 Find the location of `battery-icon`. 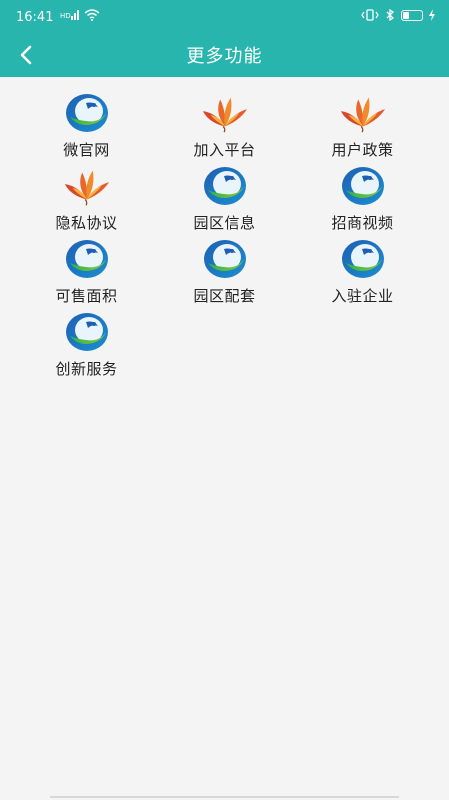

battery-icon is located at coordinates (412, 15).